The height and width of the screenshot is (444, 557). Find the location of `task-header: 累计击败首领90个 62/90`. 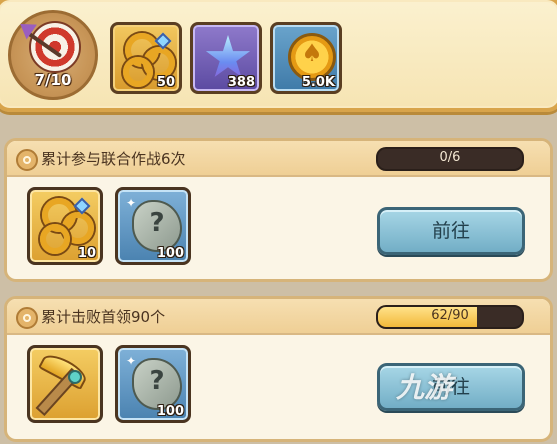

task-header: 累计击败首领90个 62/90 is located at coordinates (278, 317).